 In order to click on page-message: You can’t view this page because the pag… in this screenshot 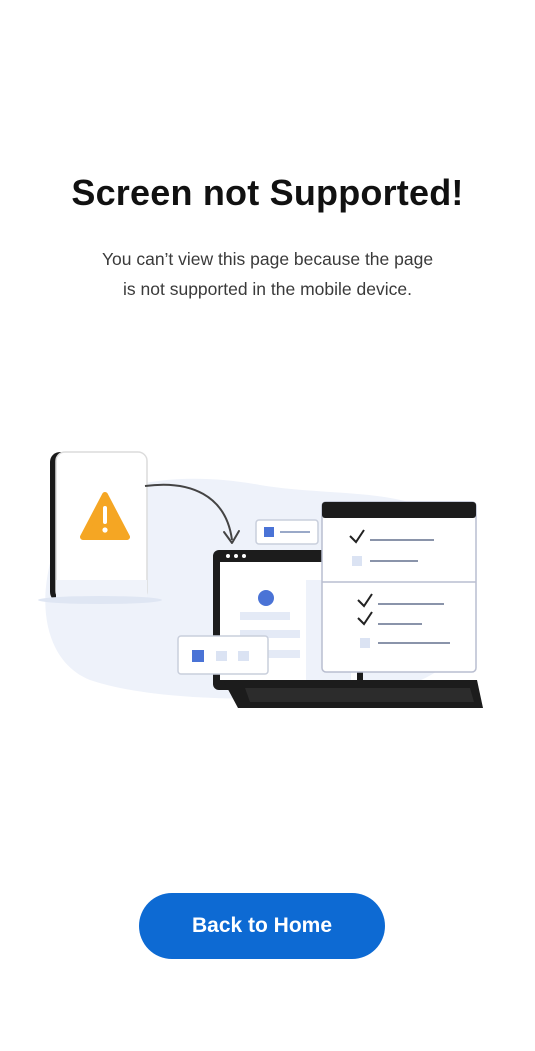, I will do `click(267, 274)`.